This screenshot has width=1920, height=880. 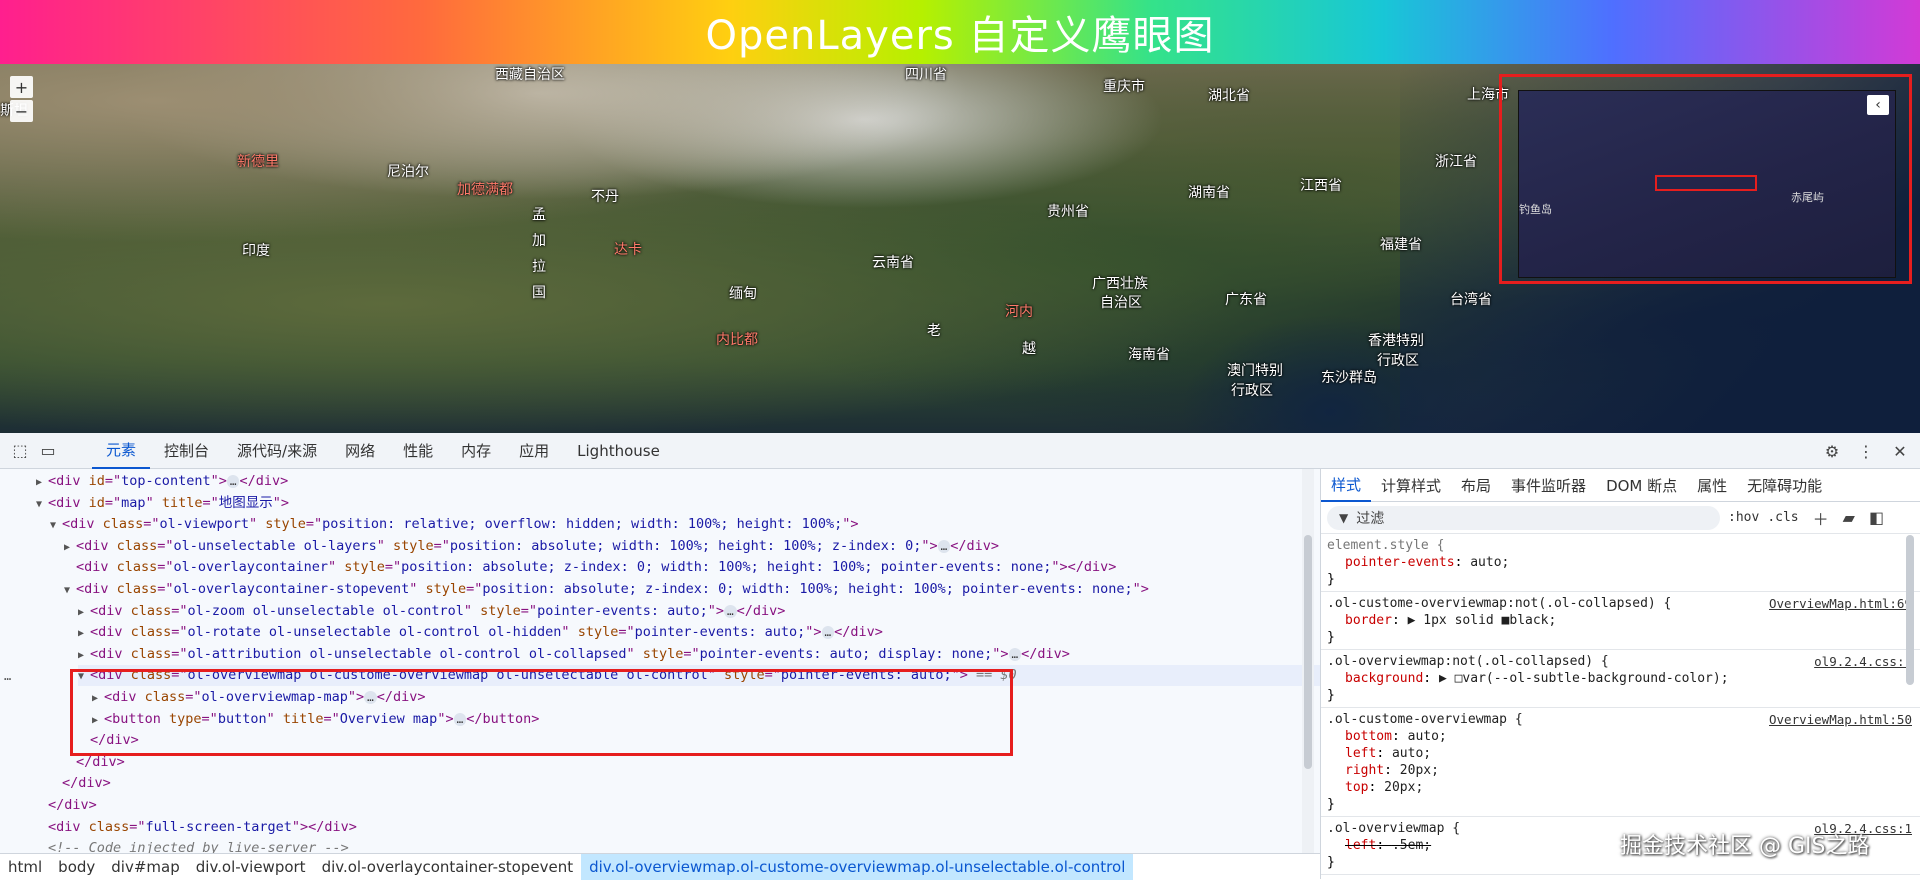 What do you see at coordinates (1456, 162) in the screenshot?
I see `map-place-label: 浙江省` at bounding box center [1456, 162].